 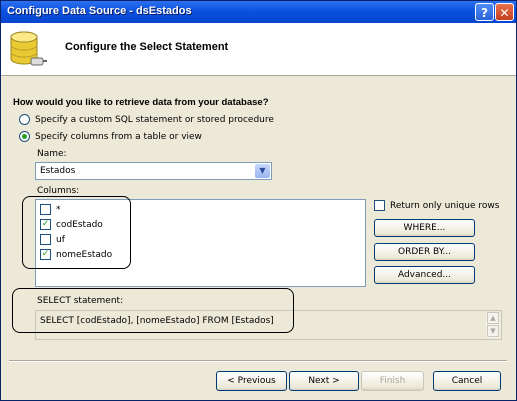 I want to click on table-name-dropdown: Estados ▼, so click(x=153, y=171).